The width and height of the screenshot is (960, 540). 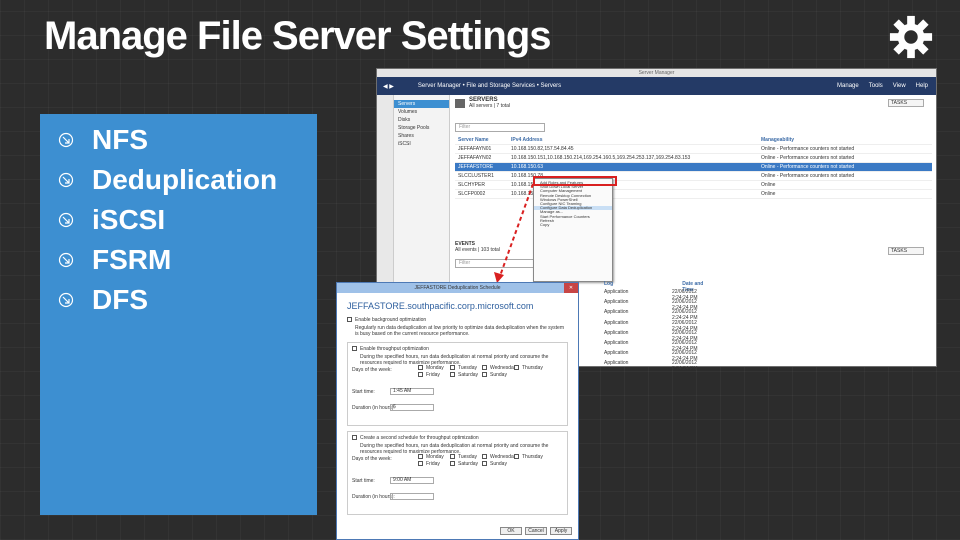 What do you see at coordinates (421, 144) in the screenshot?
I see `sidebar-item-iscsi: iSCSI` at bounding box center [421, 144].